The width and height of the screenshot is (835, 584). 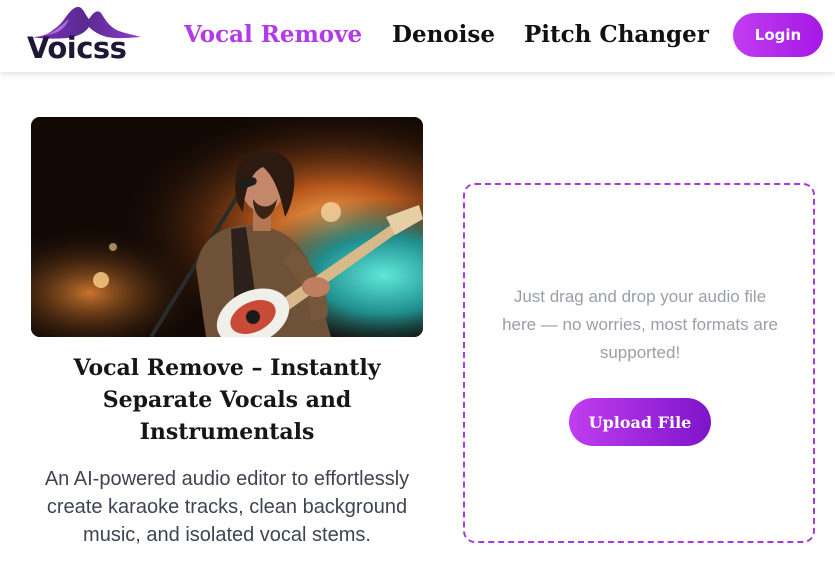 What do you see at coordinates (273, 35) in the screenshot?
I see `nav-vocal-remove: Vocal Remove` at bounding box center [273, 35].